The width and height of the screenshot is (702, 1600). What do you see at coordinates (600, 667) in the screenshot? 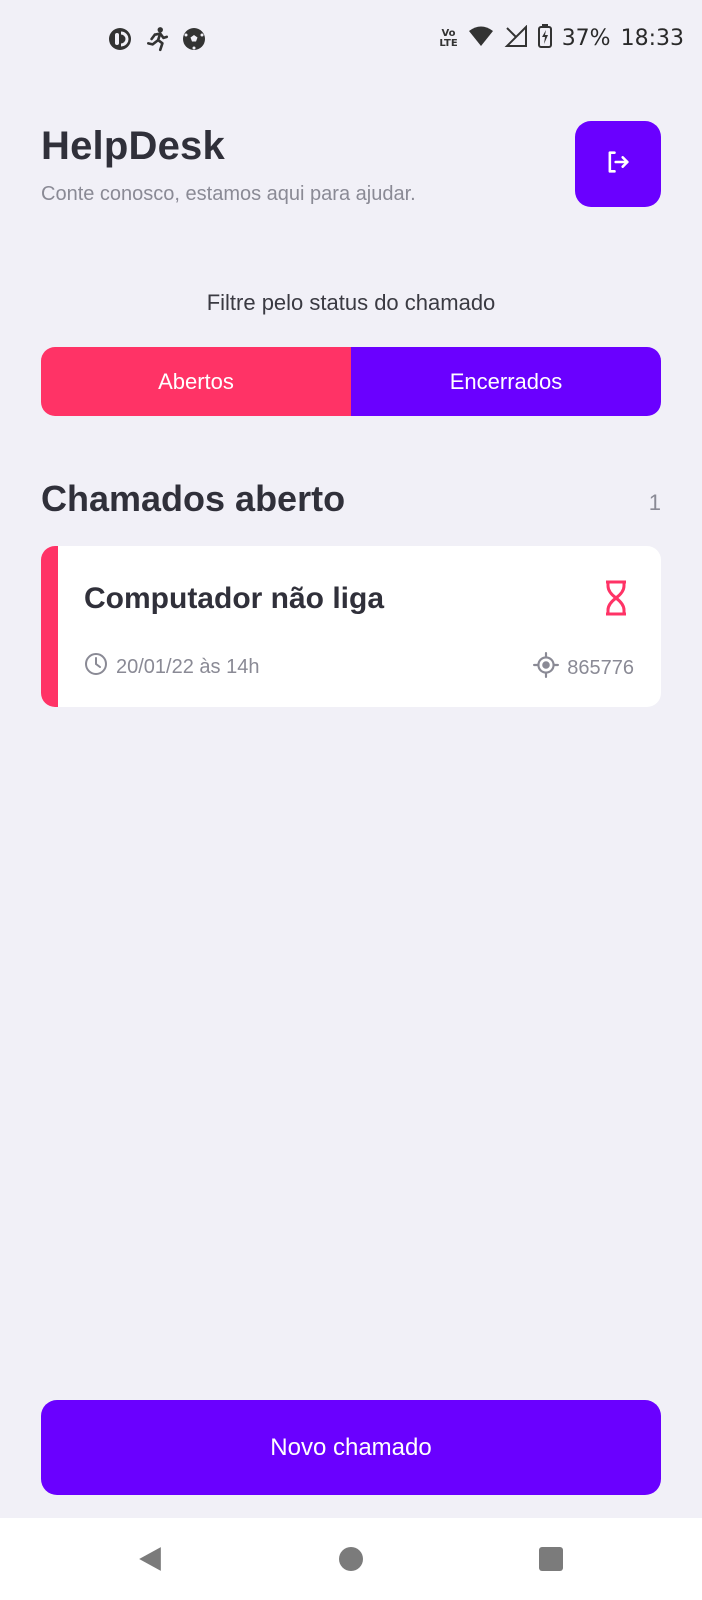
I see `ticket-patrimony-text: 865776` at bounding box center [600, 667].